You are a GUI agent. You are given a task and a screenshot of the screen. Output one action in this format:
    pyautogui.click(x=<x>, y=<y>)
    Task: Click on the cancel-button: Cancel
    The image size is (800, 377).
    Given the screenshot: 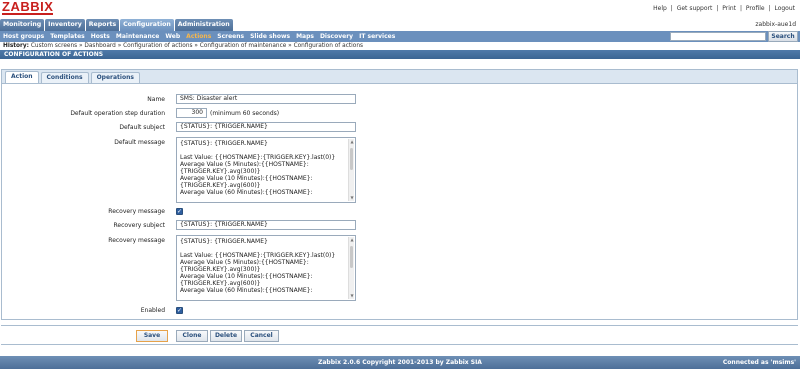 What is the action you would take?
    pyautogui.click(x=261, y=336)
    